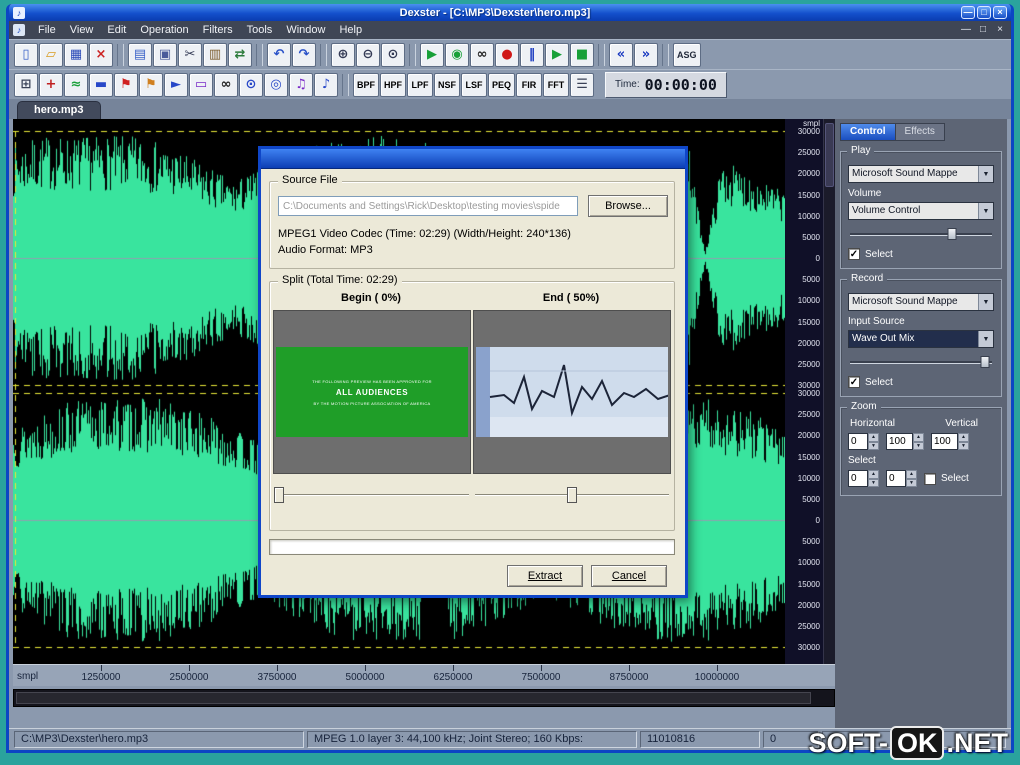 This screenshot has height=765, width=1020. Describe the element at coordinates (629, 576) in the screenshot. I see `cancel-button: Cancel` at that location.